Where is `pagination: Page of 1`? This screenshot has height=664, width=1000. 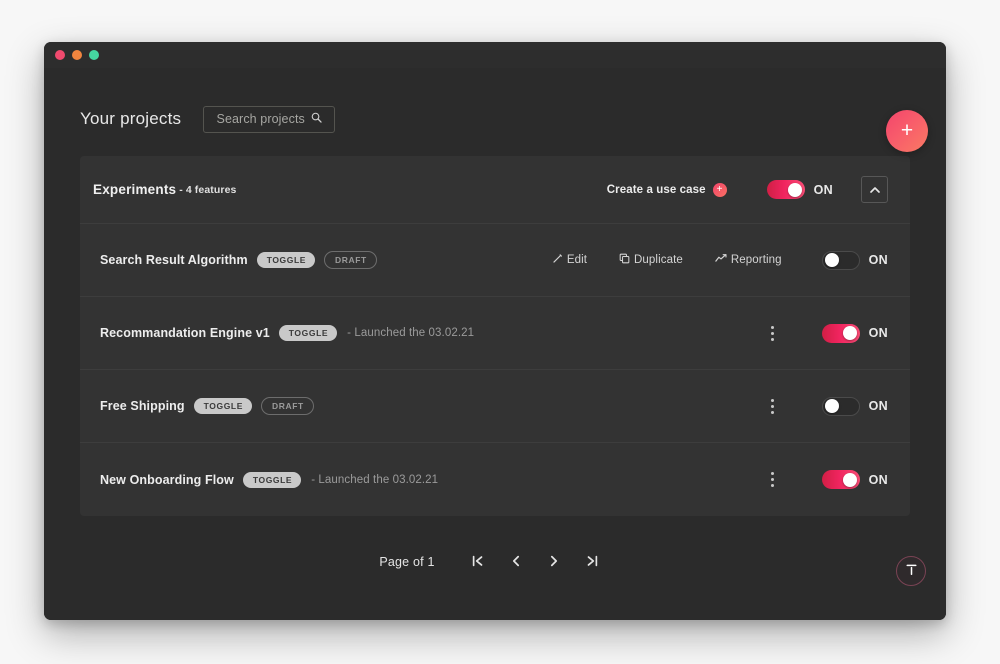
pagination: Page of 1 is located at coordinates (495, 562).